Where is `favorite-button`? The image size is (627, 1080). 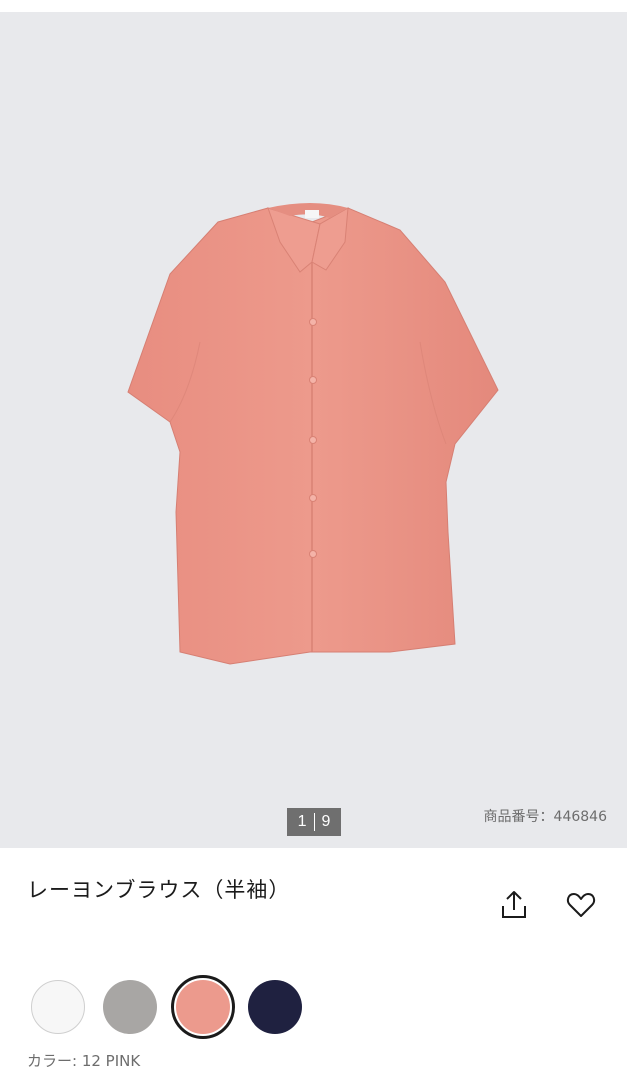 favorite-button is located at coordinates (581, 905).